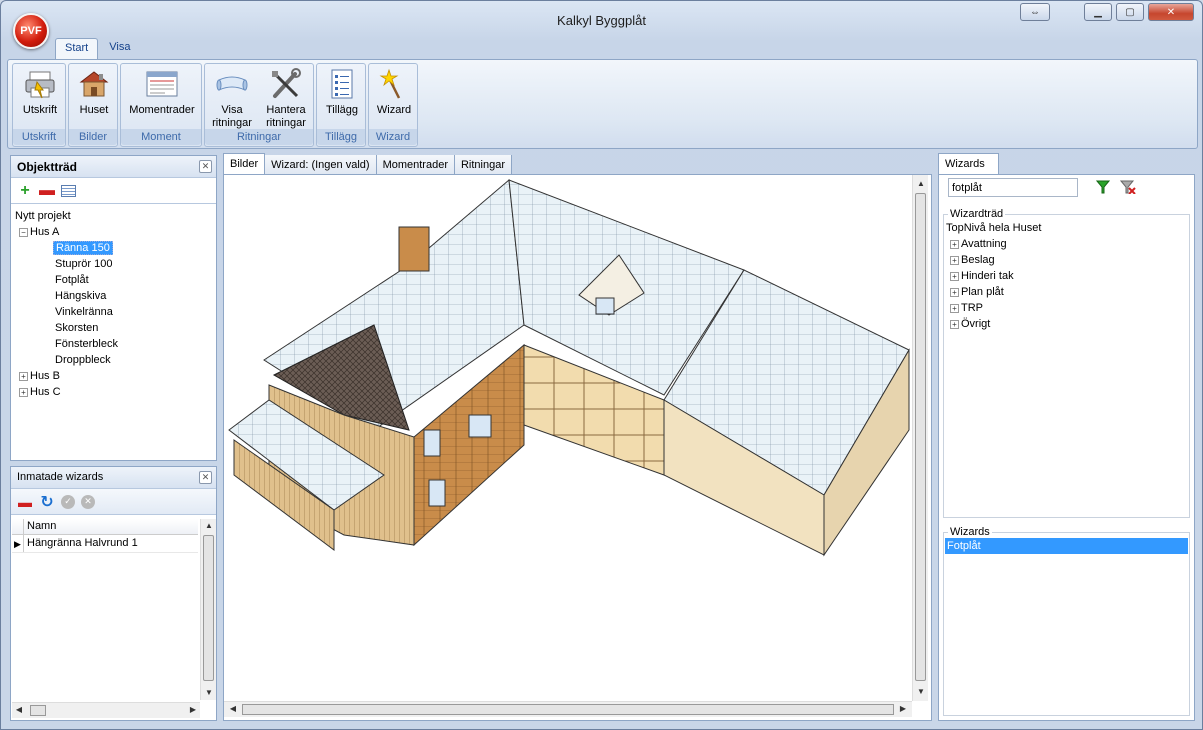  I want to click on drawing-scroll-icon, so click(232, 83).